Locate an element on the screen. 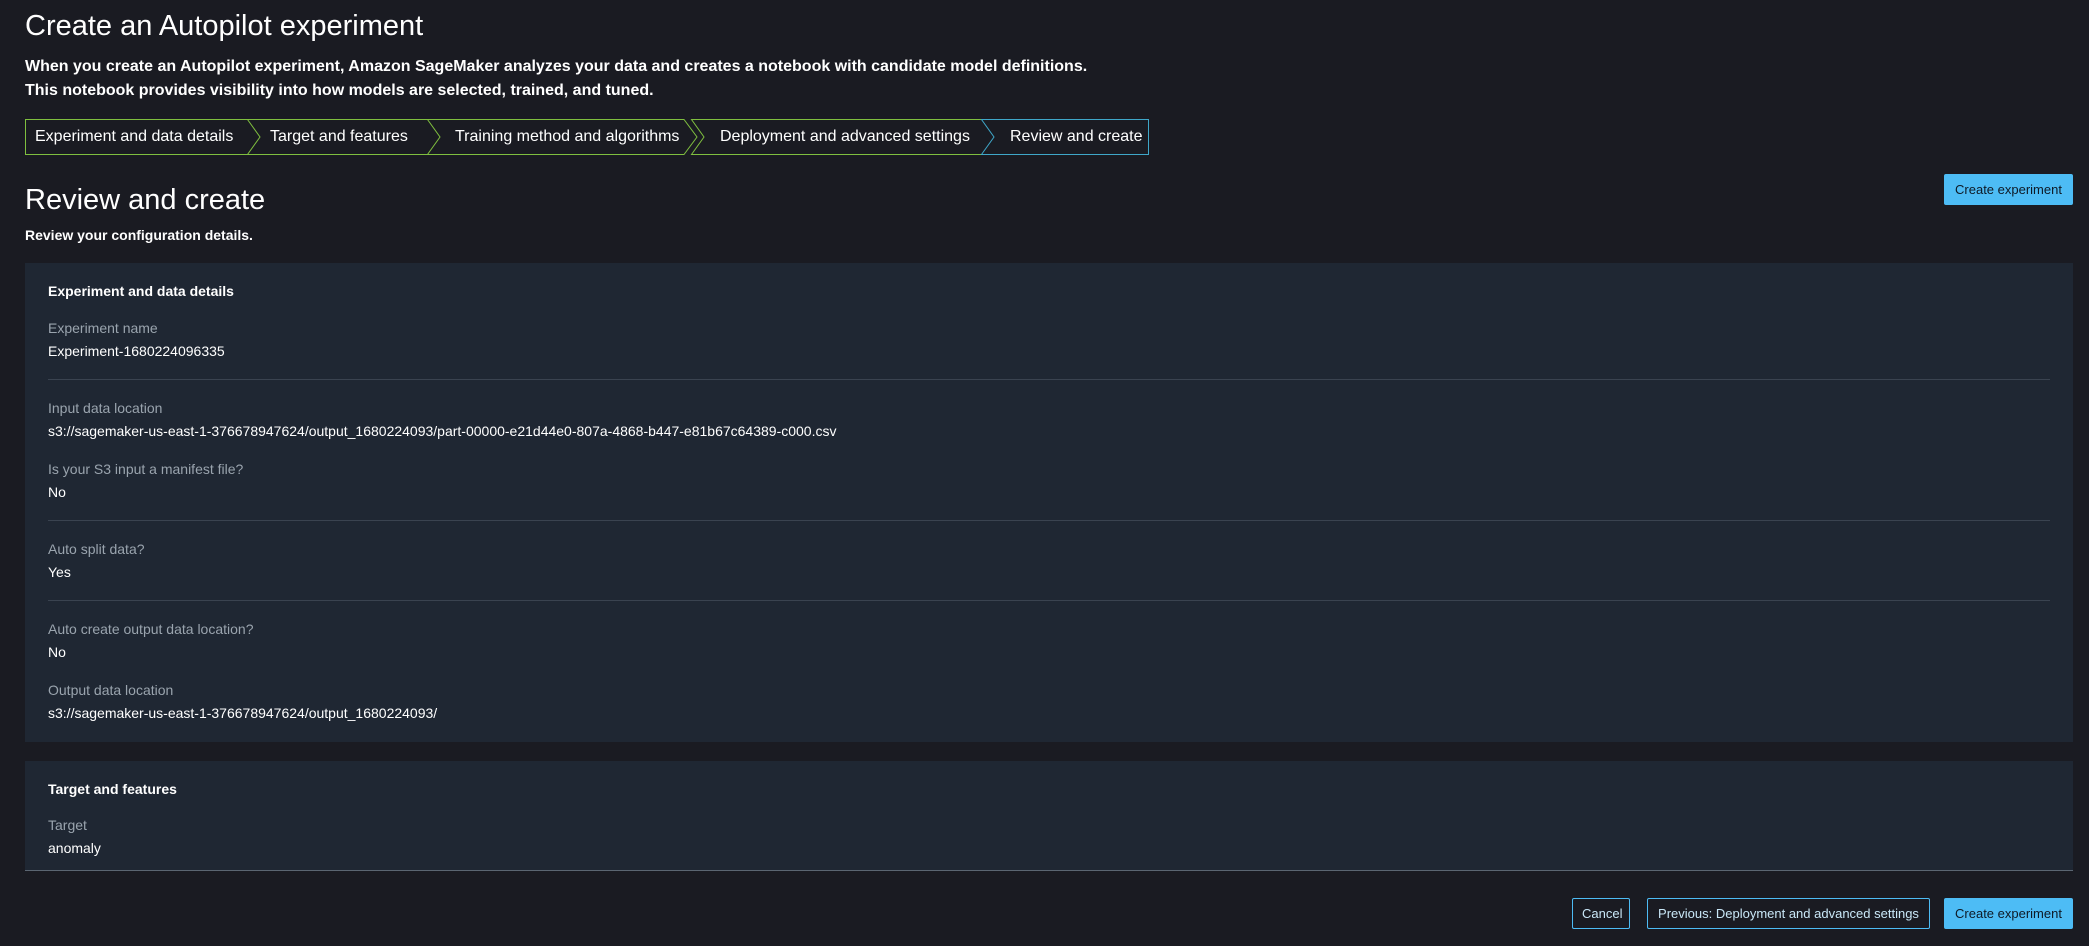 This screenshot has width=2089, height=946. step-label: Deployment and advanced settings is located at coordinates (845, 136).